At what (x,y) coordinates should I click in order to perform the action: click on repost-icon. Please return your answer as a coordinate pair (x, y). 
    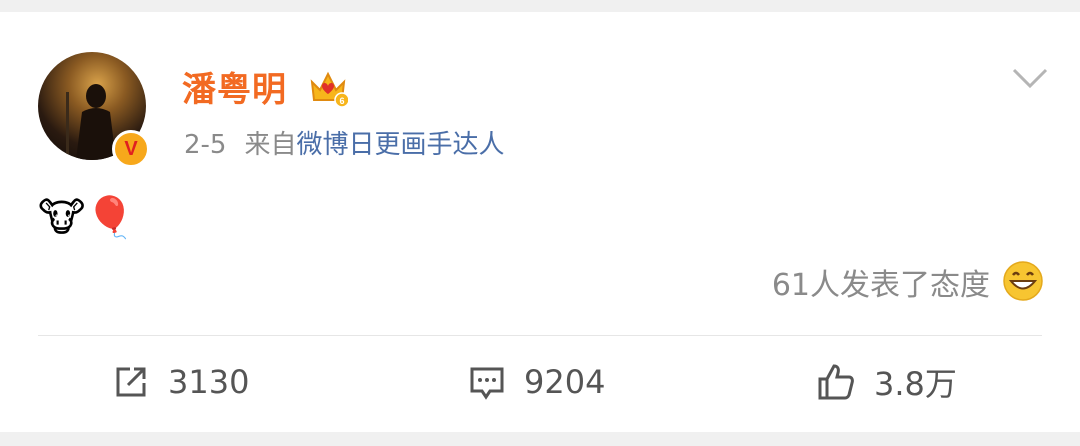
    Looking at the image, I should click on (131, 382).